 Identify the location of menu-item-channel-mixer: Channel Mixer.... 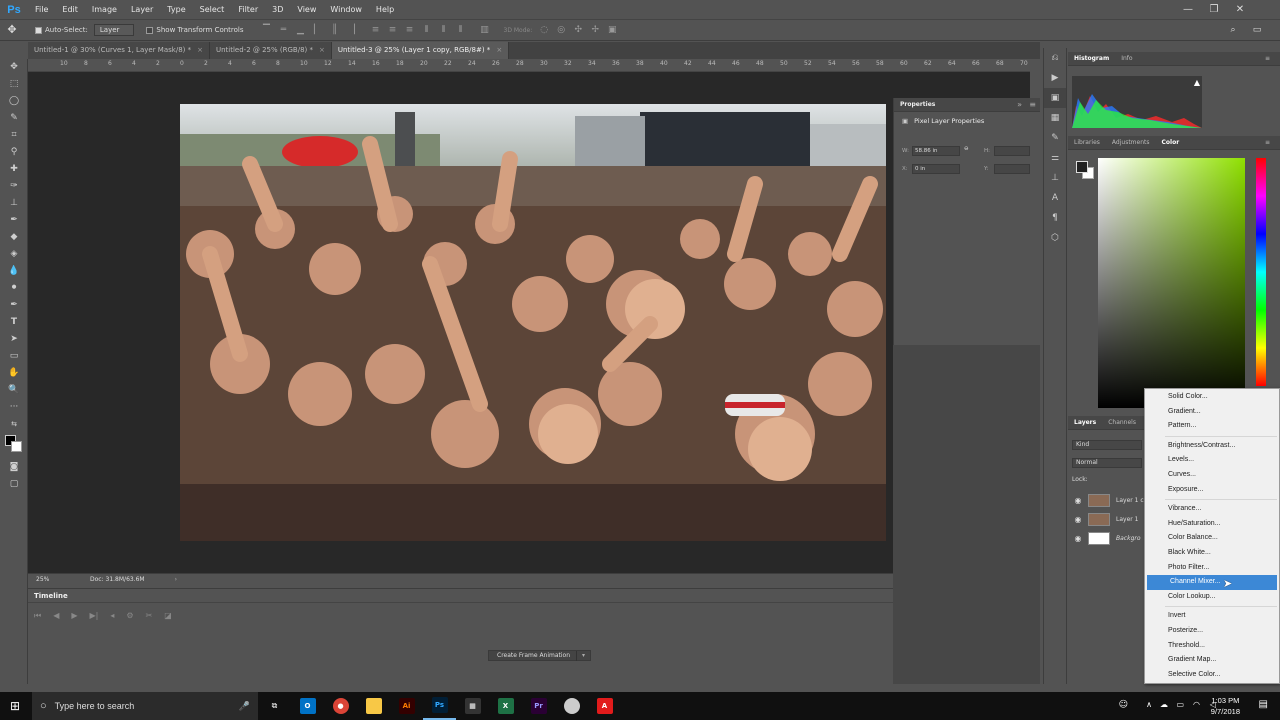
(1212, 582).